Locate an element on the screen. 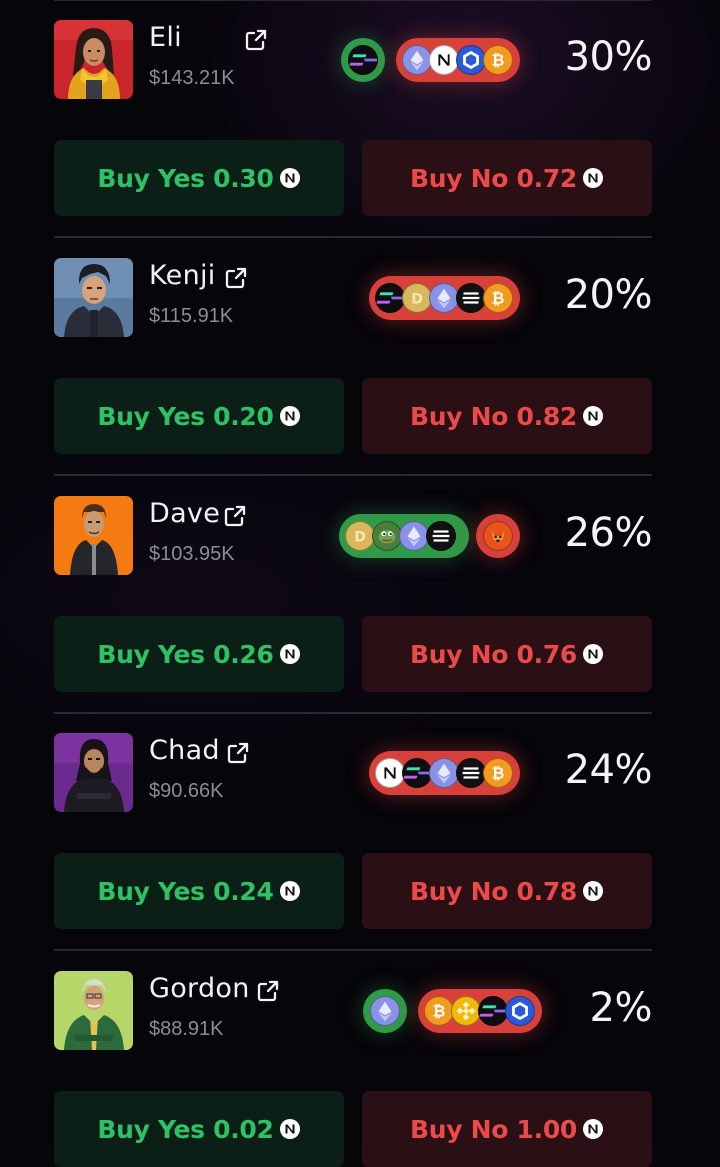 The width and height of the screenshot is (720, 1167). trader-name: Dave is located at coordinates (184, 513).